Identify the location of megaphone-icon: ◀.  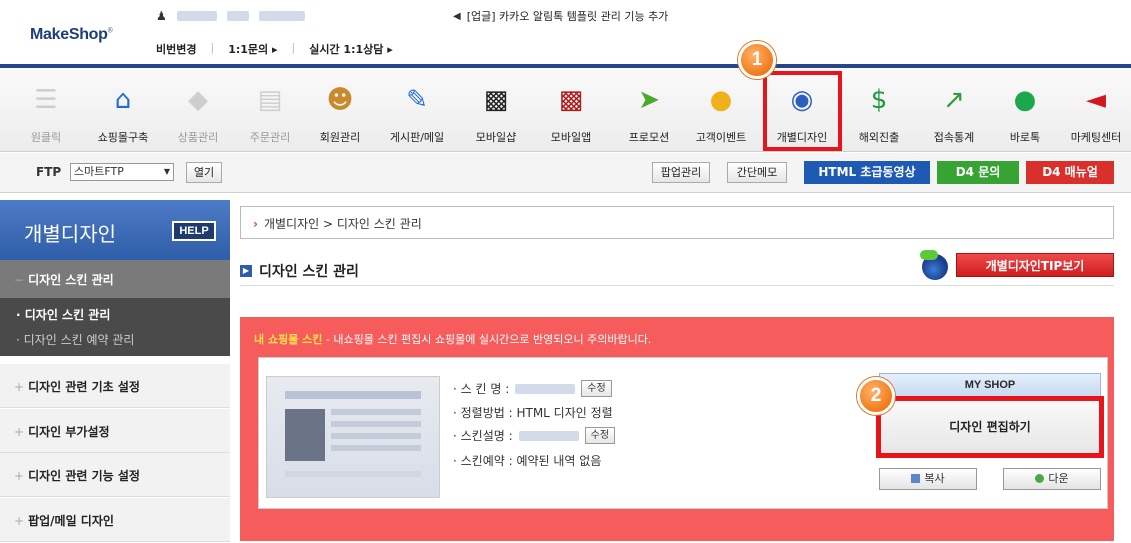
(457, 16).